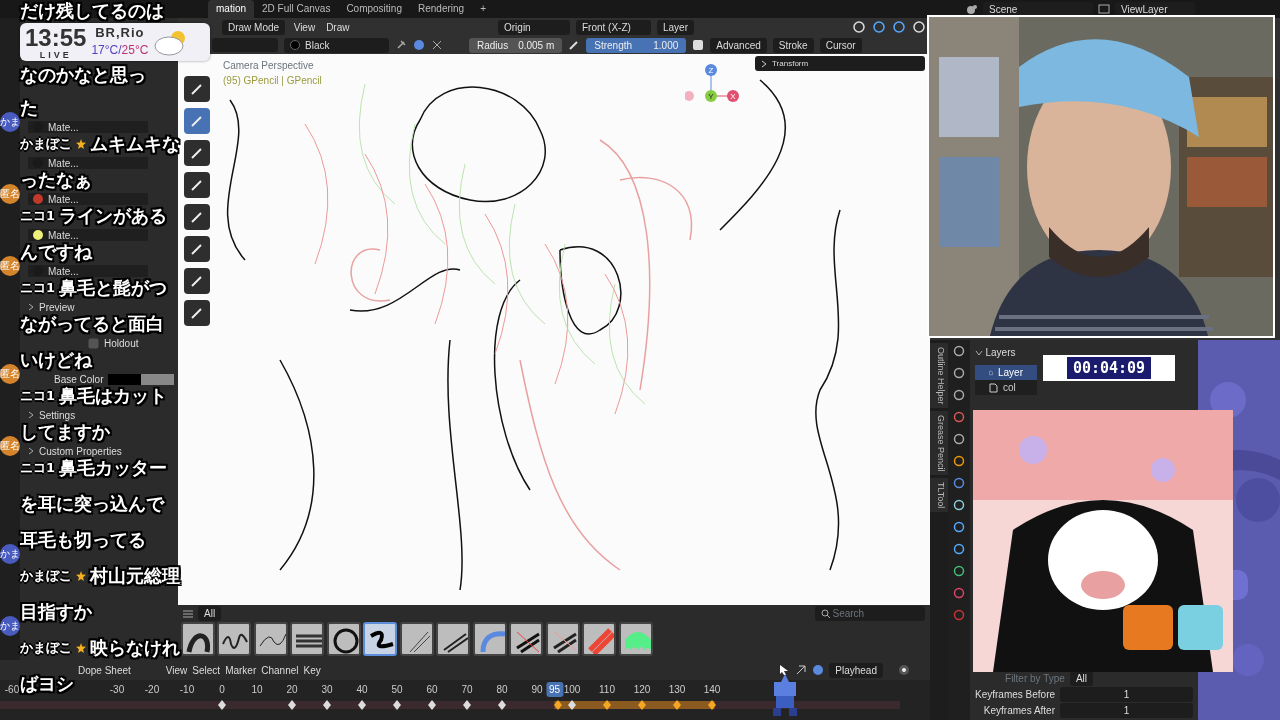 Image resolution: width=1280 pixels, height=720 pixels. Describe the element at coordinates (1104, 9) in the screenshot. I see `view-layer-icon` at that location.